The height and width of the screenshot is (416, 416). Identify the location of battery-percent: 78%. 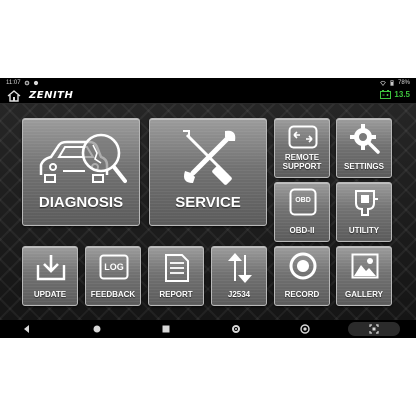
(403, 83).